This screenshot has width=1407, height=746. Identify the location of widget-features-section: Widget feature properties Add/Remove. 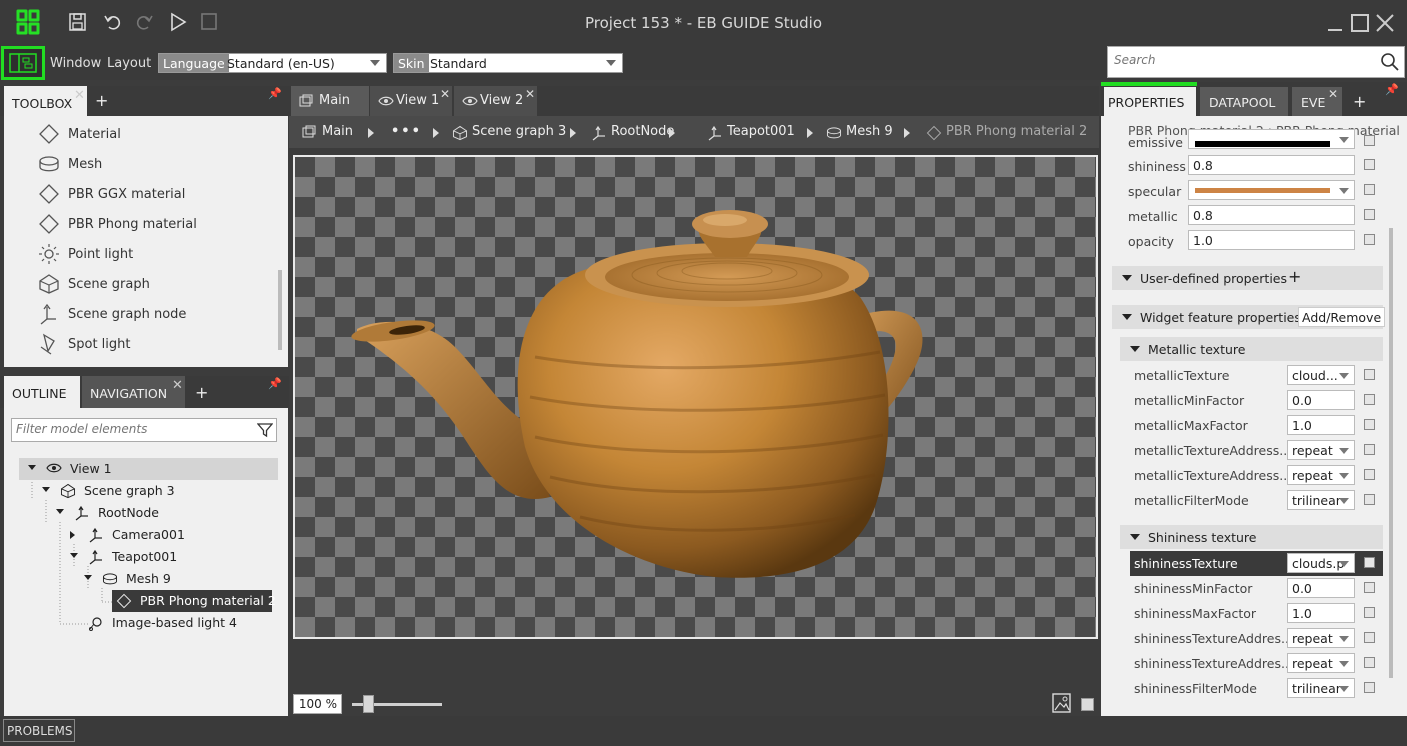
(1249, 317).